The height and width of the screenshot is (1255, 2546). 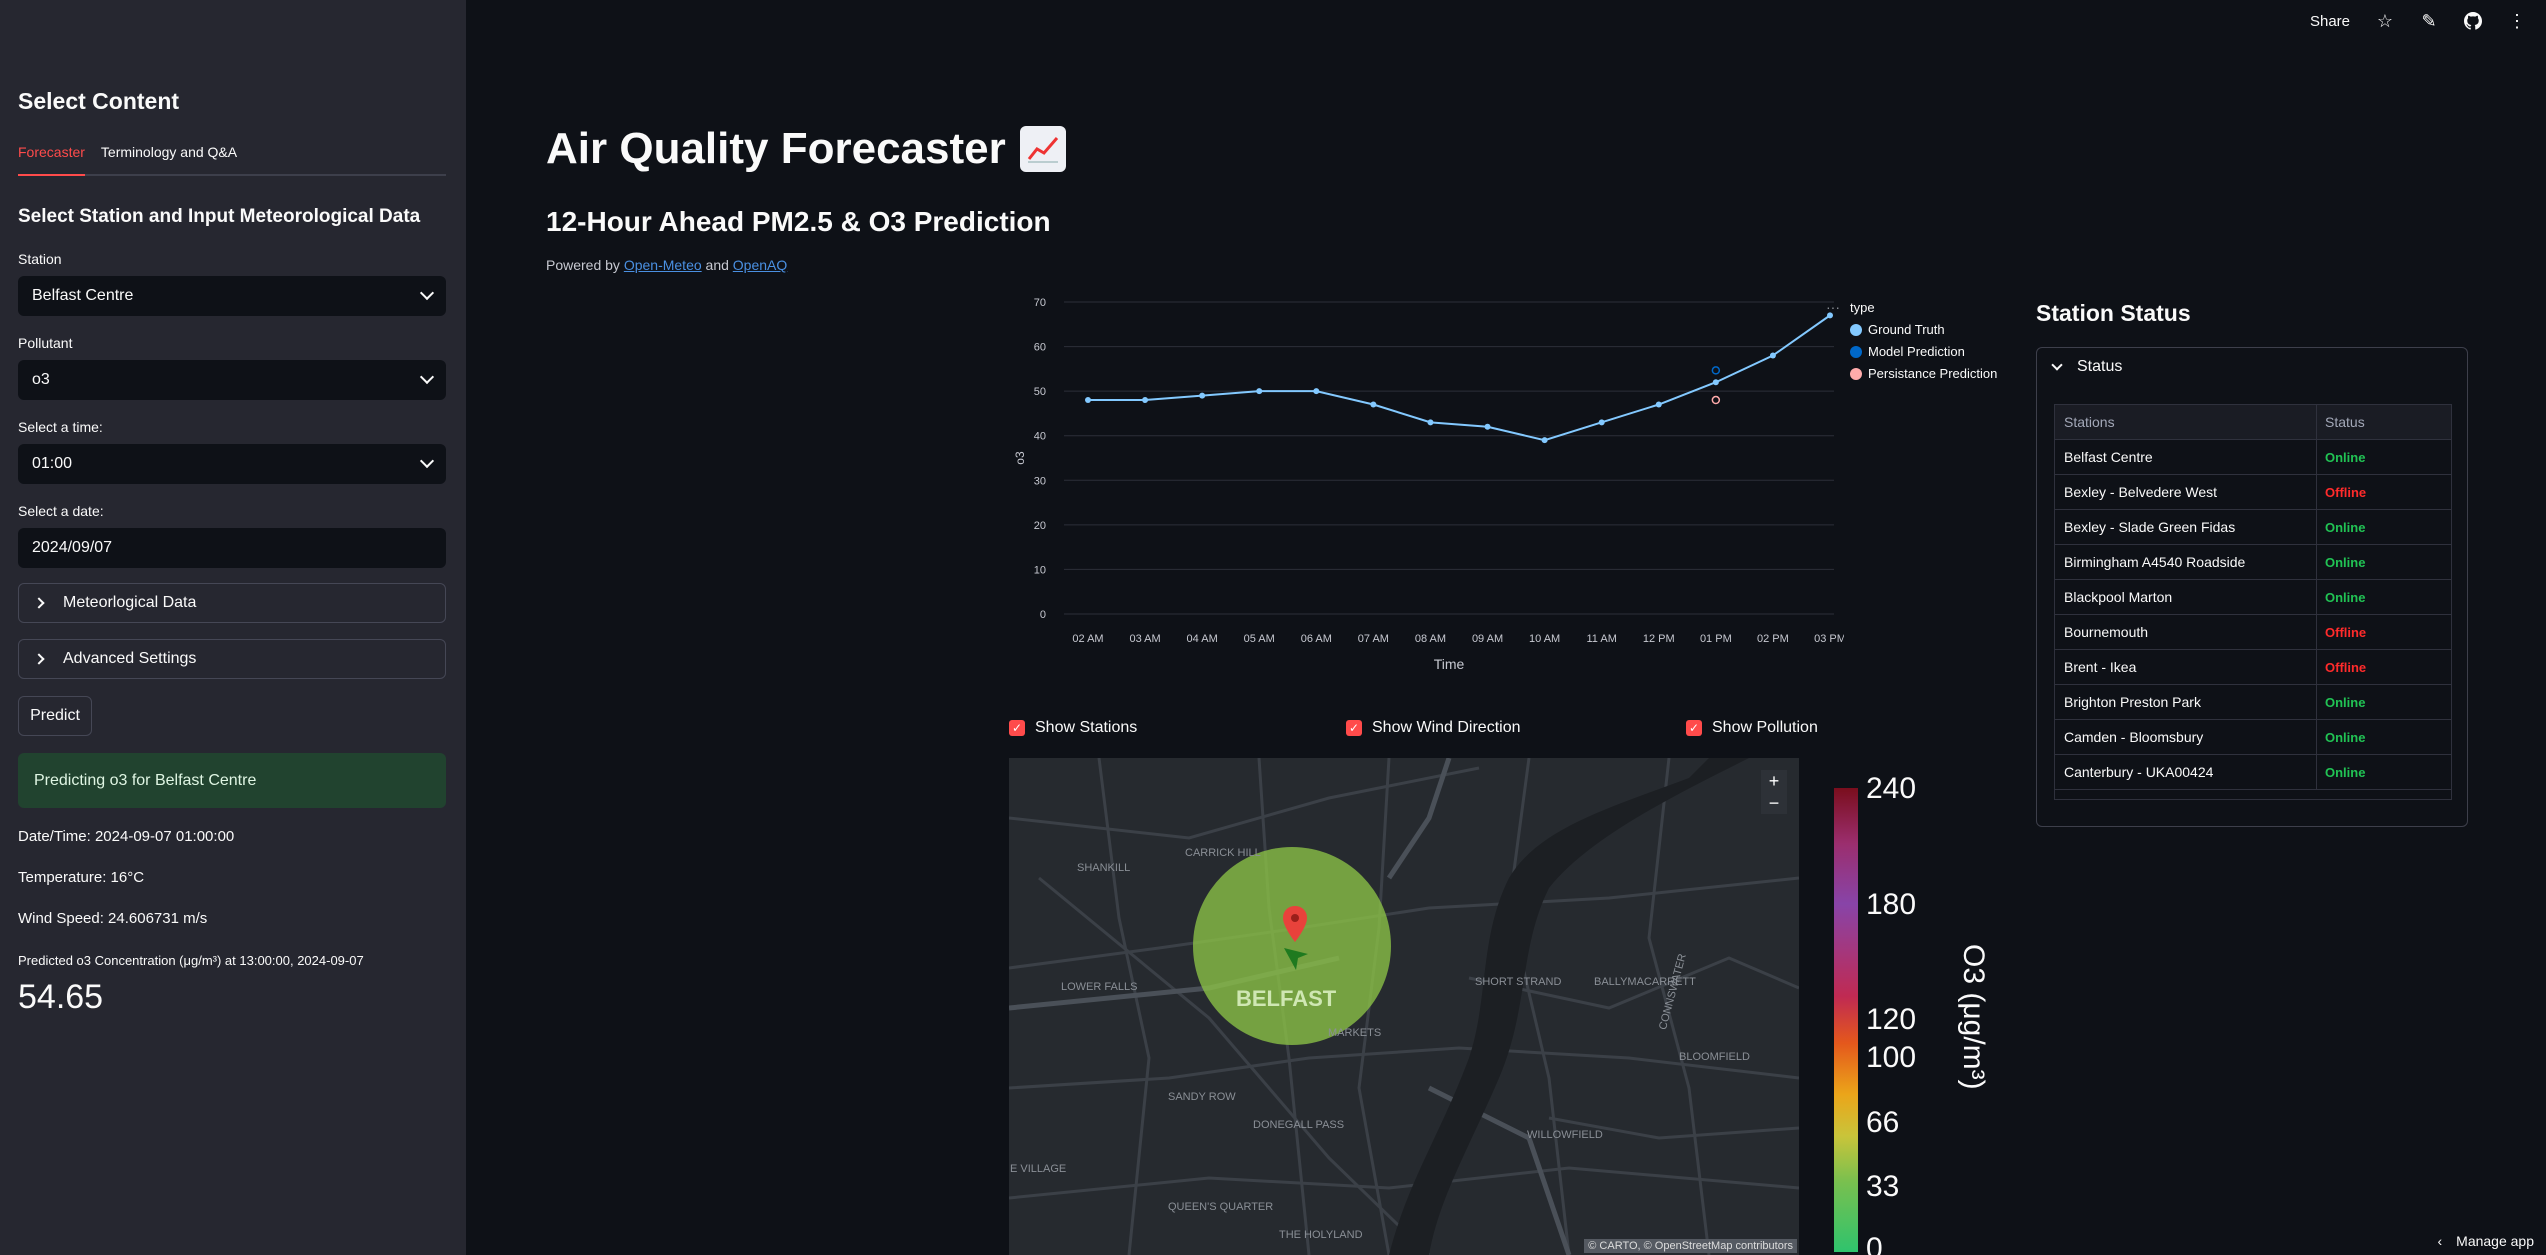 I want to click on x-tick-label: 05 AM, so click(x=1259, y=639).